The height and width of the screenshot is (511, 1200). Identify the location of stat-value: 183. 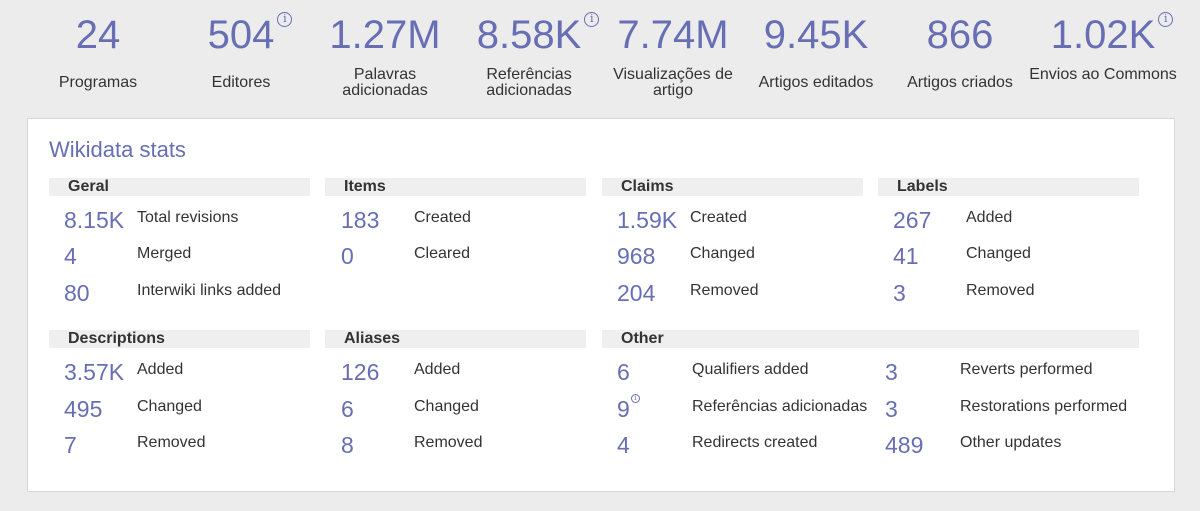
(360, 220).